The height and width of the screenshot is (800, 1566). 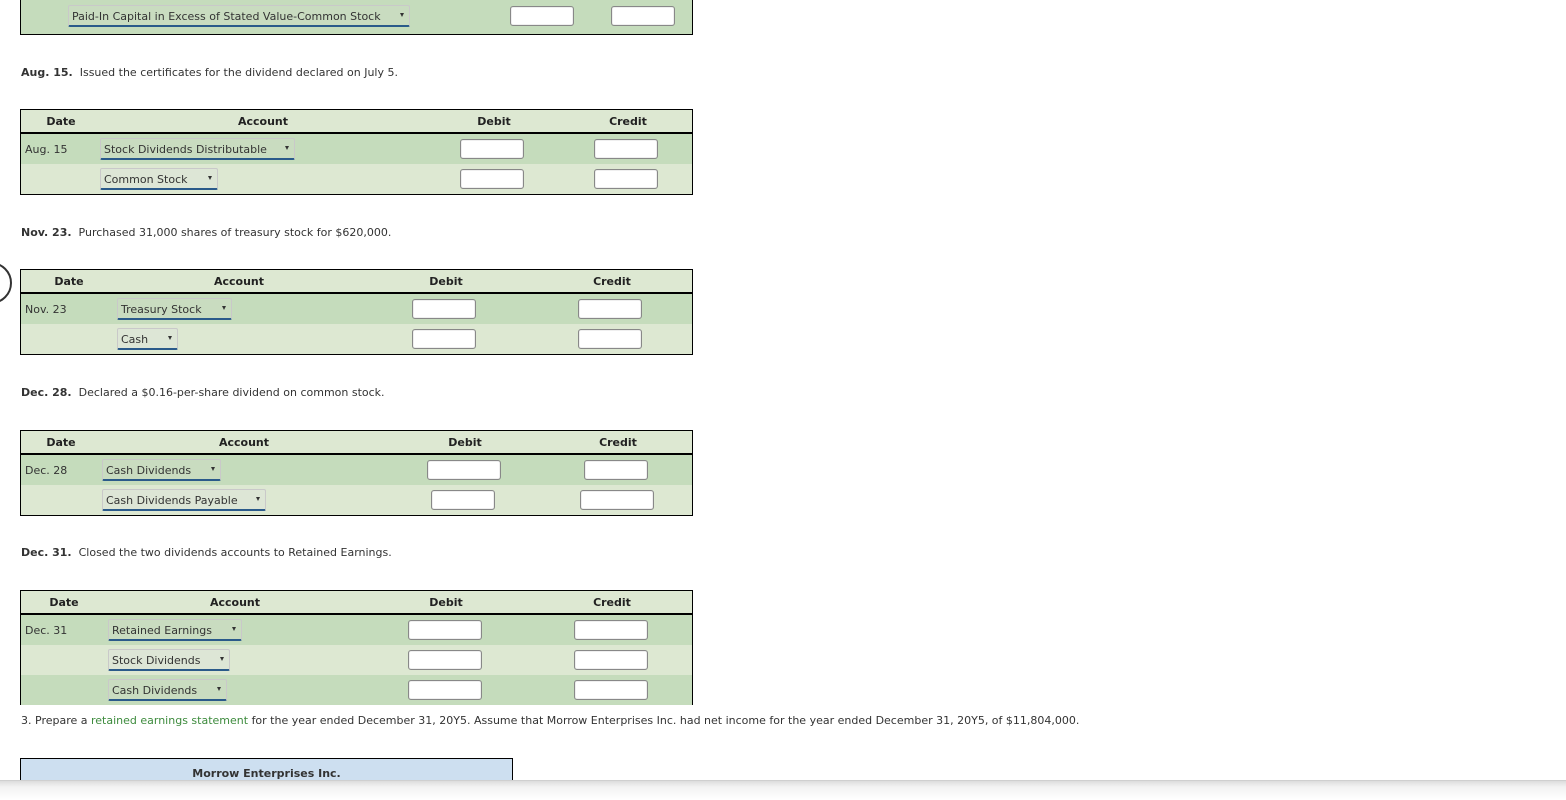 I want to click on account-select: Cash Dividends Payable, so click(x=184, y=500).